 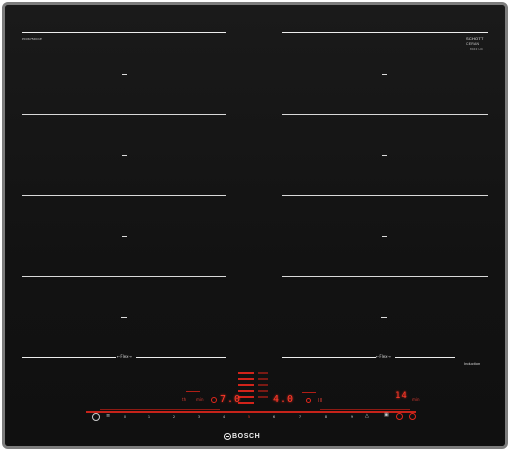 What do you see at coordinates (384, 155) in the screenshot?
I see `zone-right-2-center-mark` at bounding box center [384, 155].